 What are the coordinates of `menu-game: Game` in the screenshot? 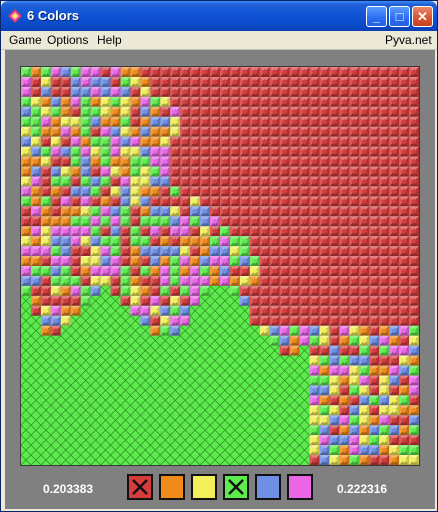 It's located at (25, 40).